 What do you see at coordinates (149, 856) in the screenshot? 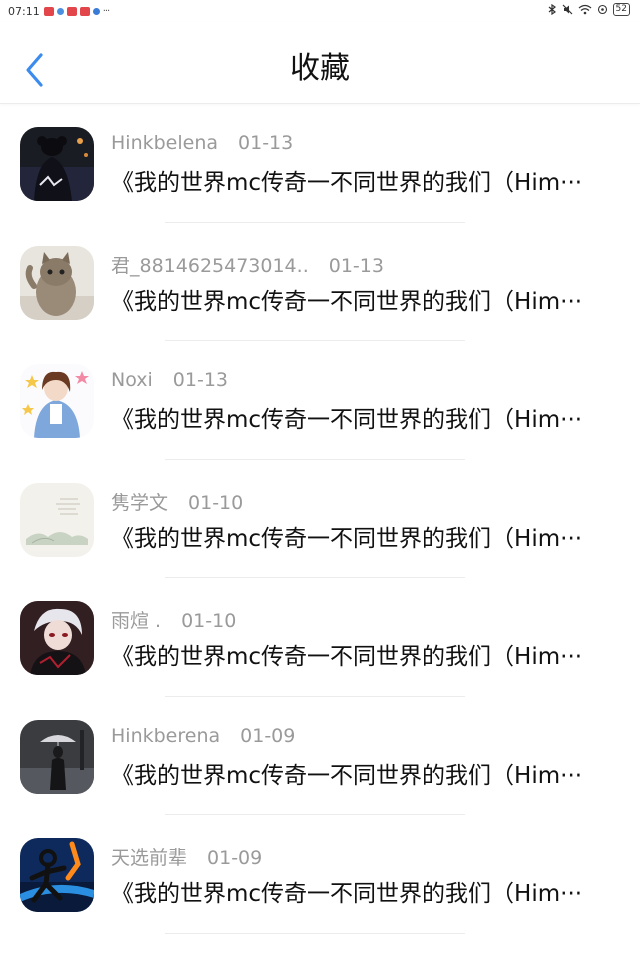
I see `username: 天选前辈` at bounding box center [149, 856].